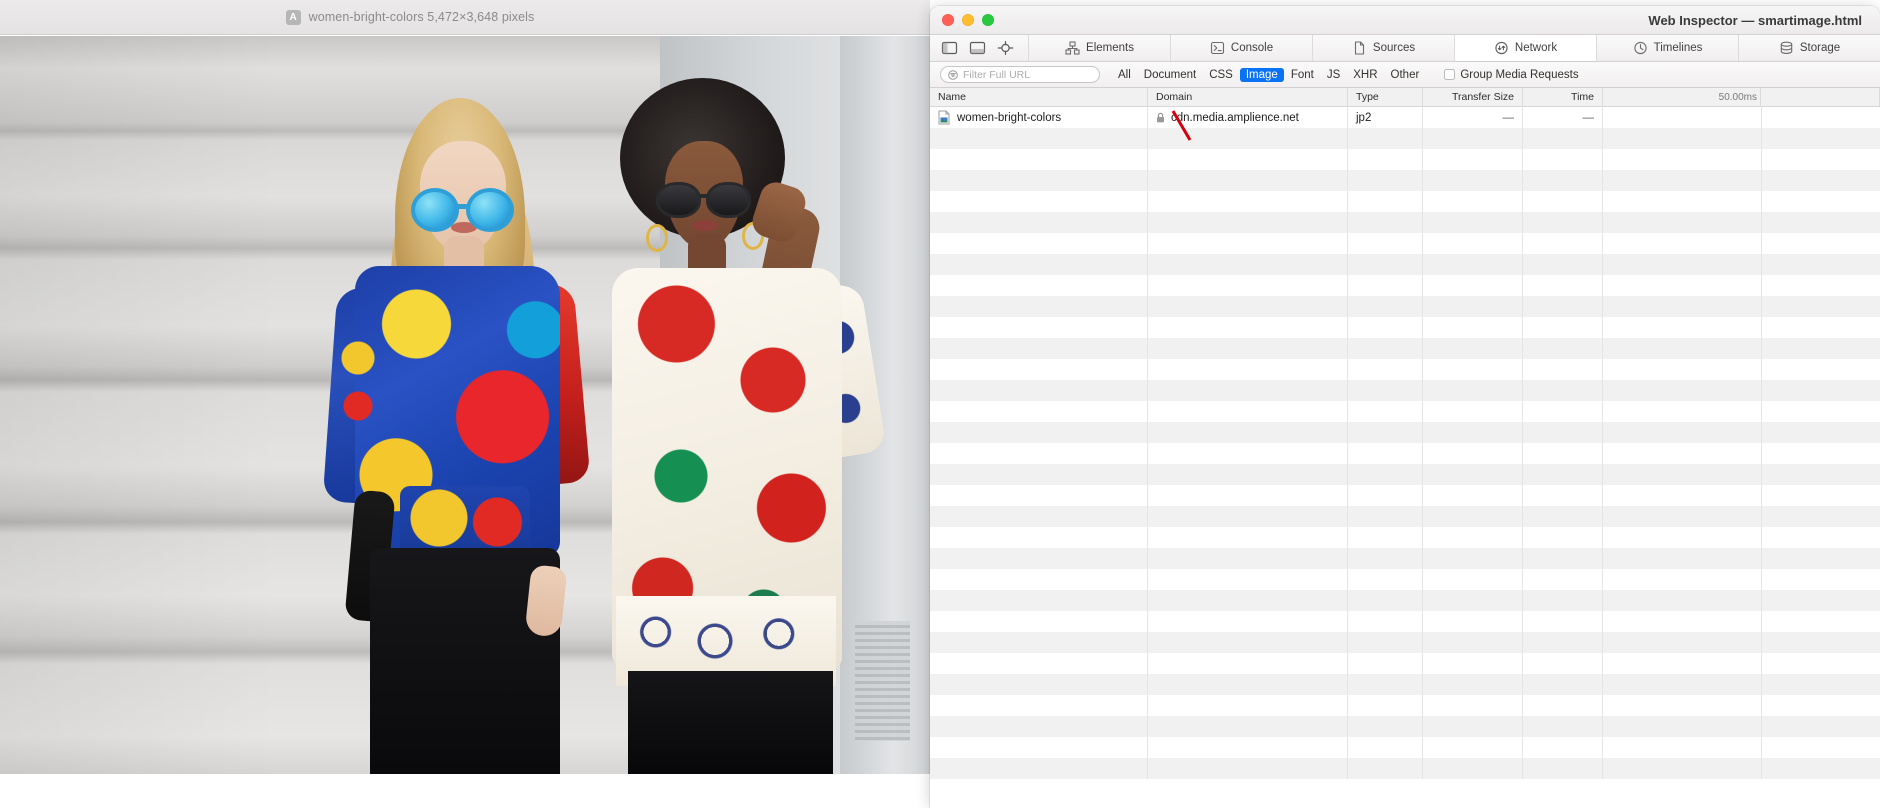 This screenshot has height=808, width=1880. What do you see at coordinates (1302, 75) in the screenshot?
I see `filter-type-font: Font` at bounding box center [1302, 75].